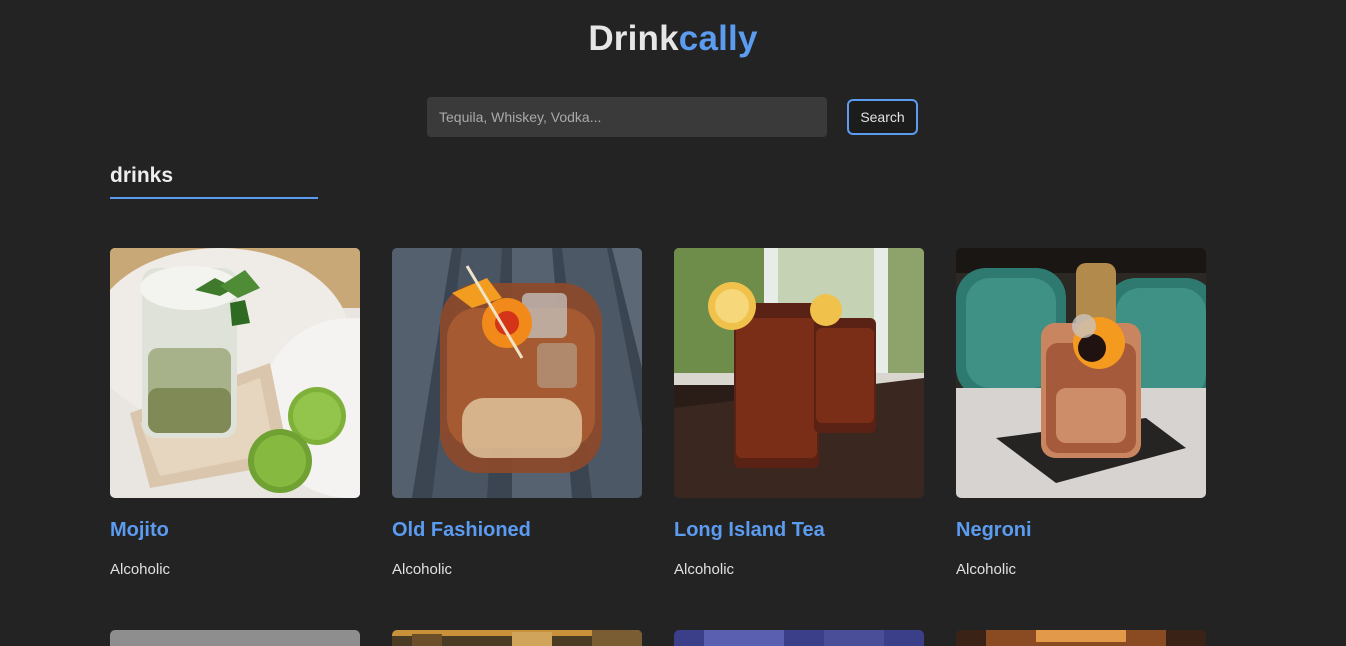 The height and width of the screenshot is (646, 1346). What do you see at coordinates (882, 117) in the screenshot?
I see `search-button: Search` at bounding box center [882, 117].